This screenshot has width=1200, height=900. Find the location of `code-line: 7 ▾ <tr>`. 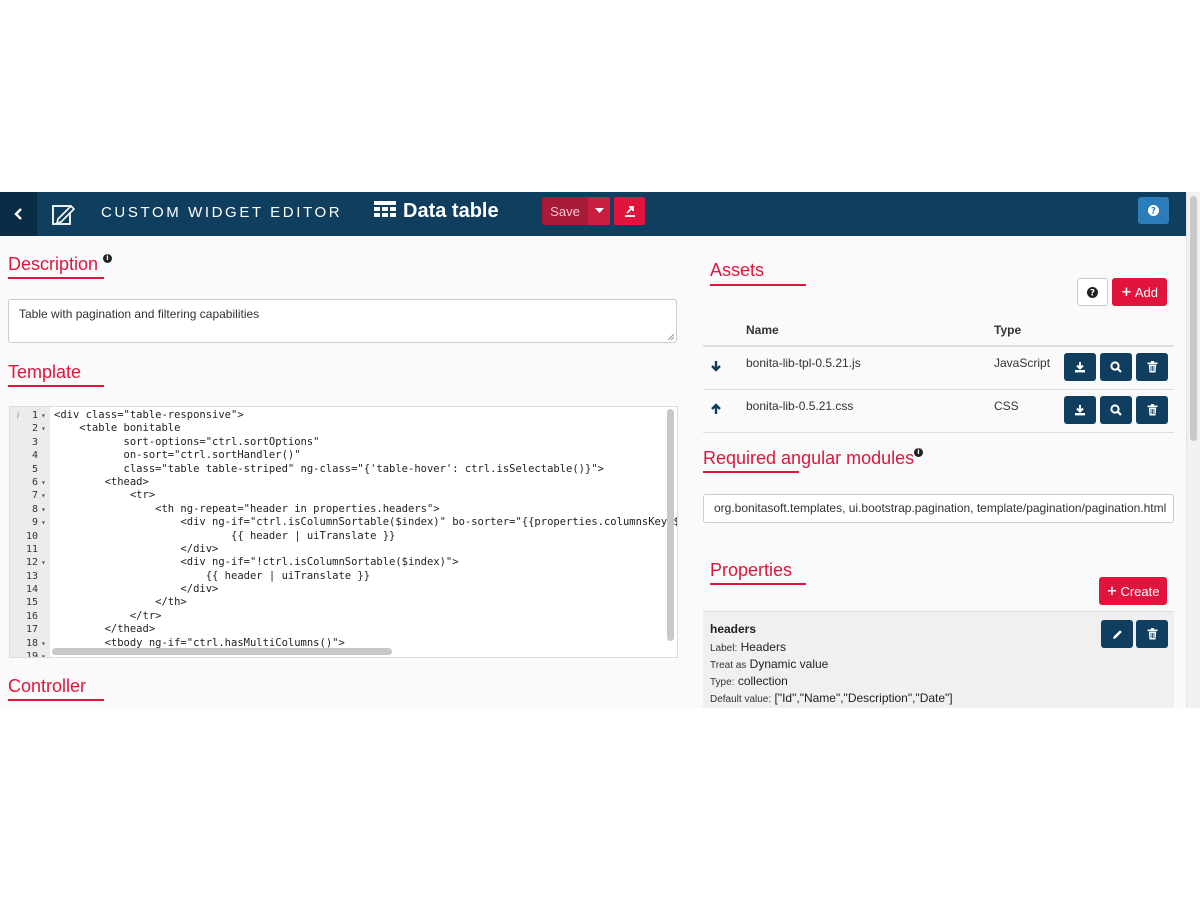

code-line: 7 ▾ <tr> is located at coordinates (337, 495).